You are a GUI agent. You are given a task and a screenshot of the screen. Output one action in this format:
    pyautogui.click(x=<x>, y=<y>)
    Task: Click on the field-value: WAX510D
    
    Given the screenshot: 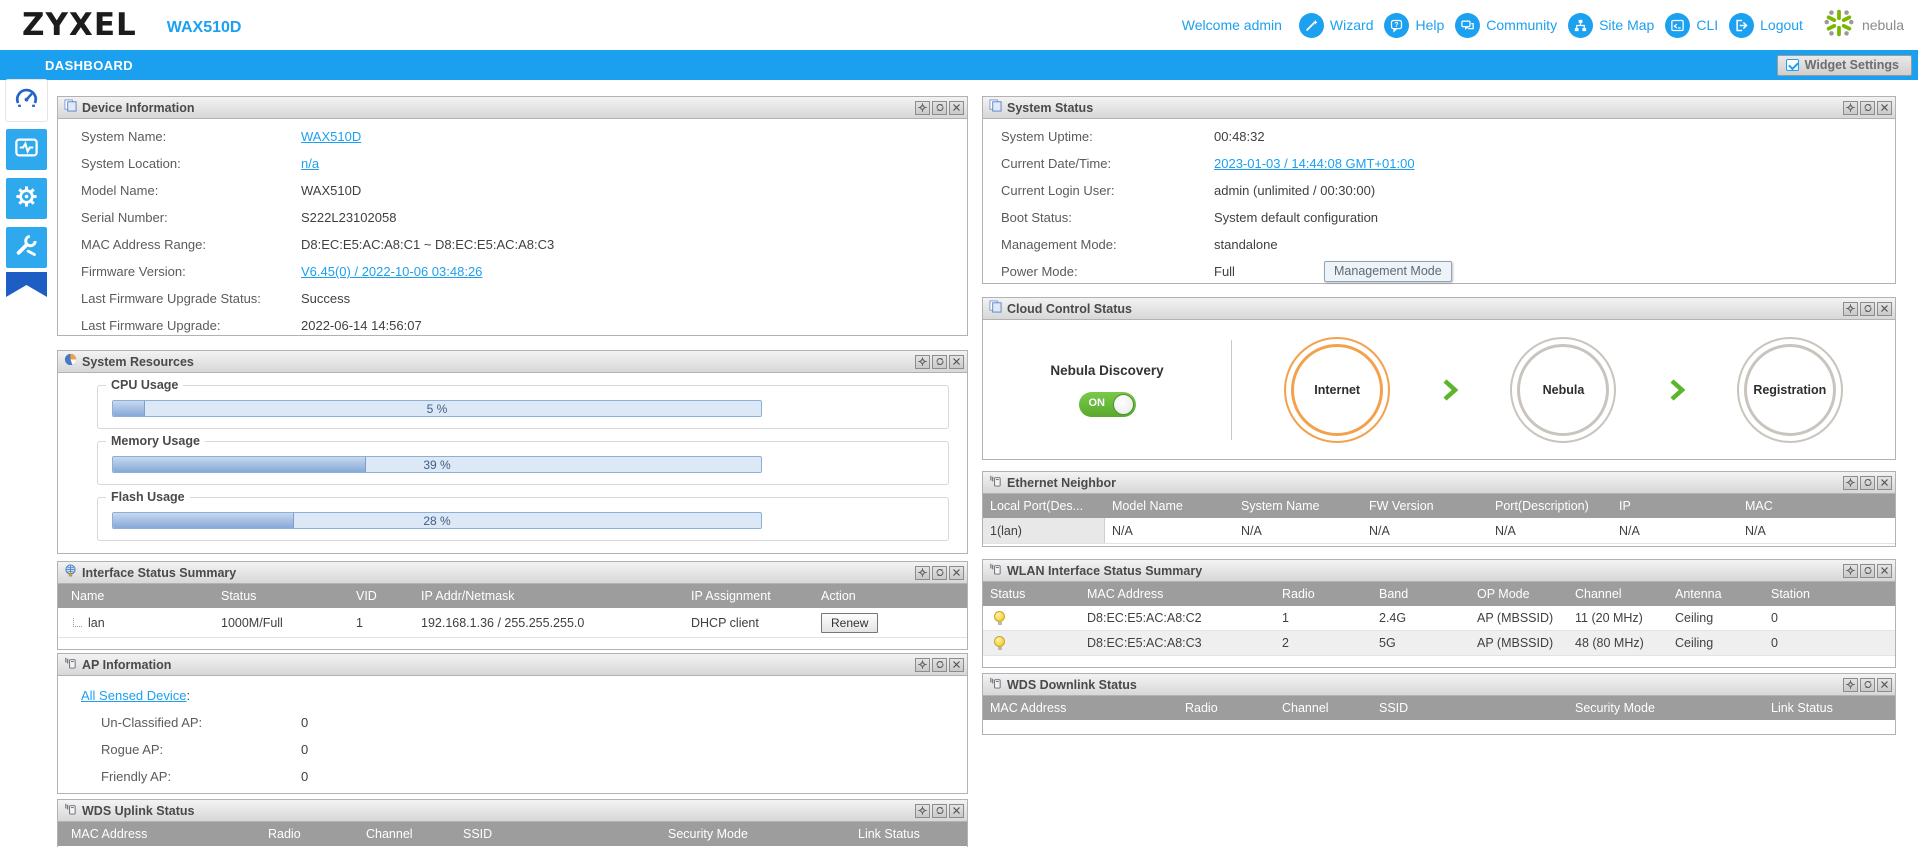 What is the action you would take?
    pyautogui.click(x=331, y=190)
    